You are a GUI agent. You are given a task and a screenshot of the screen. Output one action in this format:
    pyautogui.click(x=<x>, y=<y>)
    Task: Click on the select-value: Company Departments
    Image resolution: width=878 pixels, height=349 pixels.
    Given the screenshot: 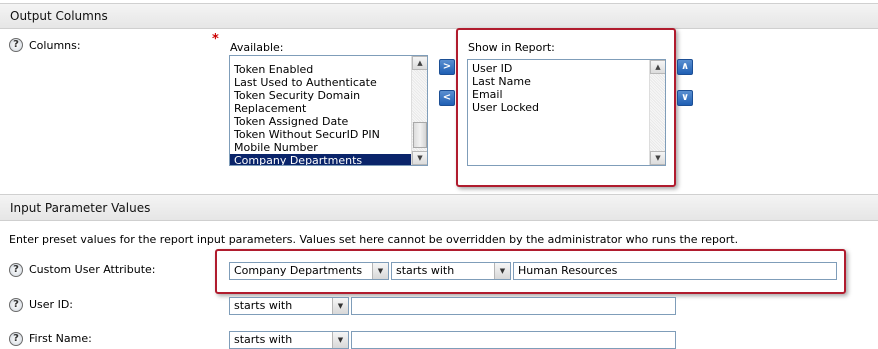 What is the action you would take?
    pyautogui.click(x=298, y=270)
    